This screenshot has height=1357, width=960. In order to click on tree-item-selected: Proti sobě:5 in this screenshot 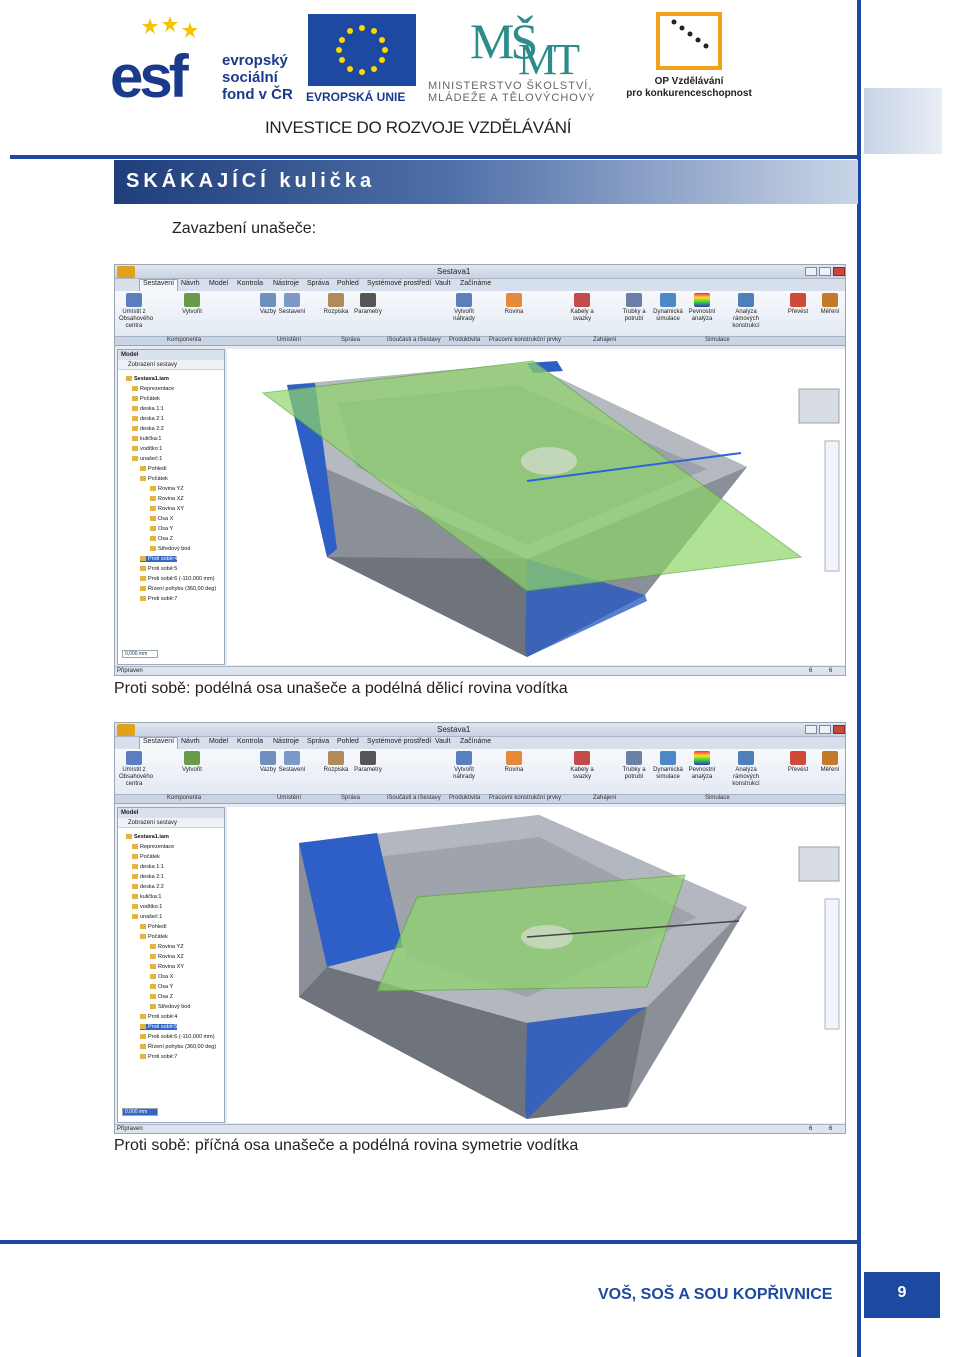, I will do `click(159, 1027)`.